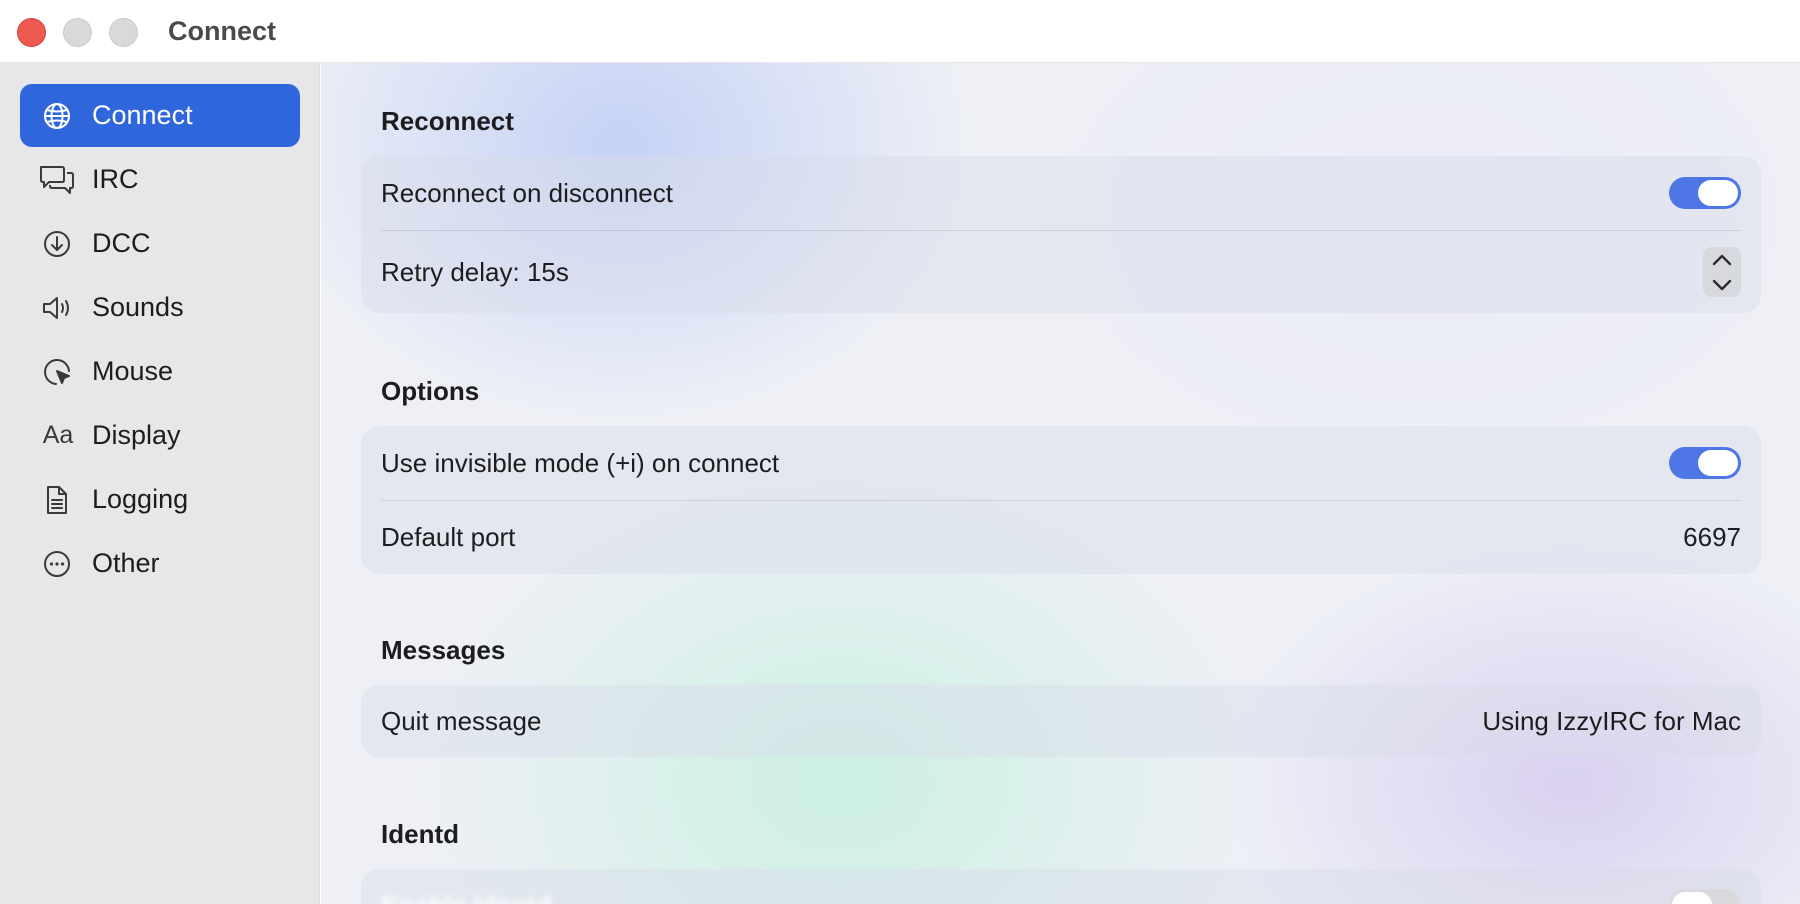 The image size is (1800, 904). I want to click on chat-bubbles-icon, so click(57, 180).